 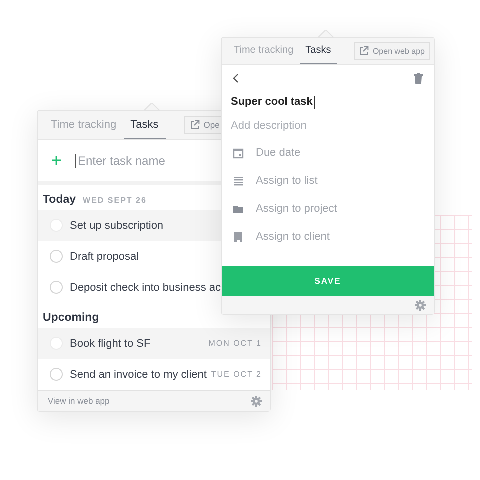 I want to click on task-date: TUE OCT 2, so click(x=236, y=374).